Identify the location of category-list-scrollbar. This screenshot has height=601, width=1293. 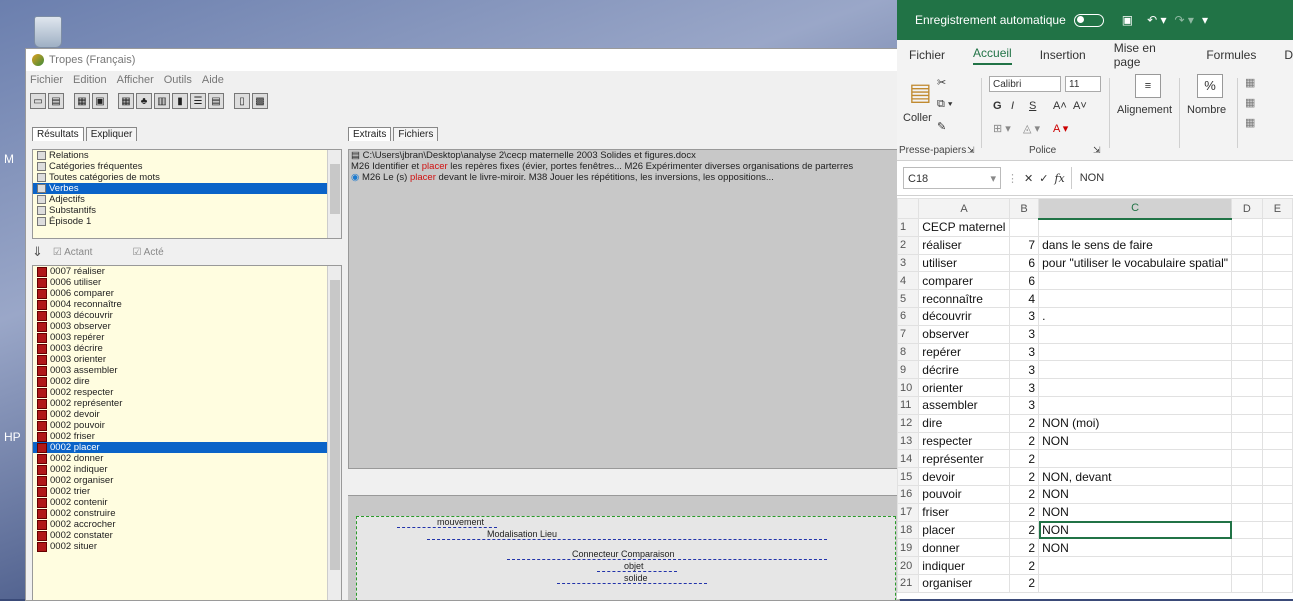
(334, 194).